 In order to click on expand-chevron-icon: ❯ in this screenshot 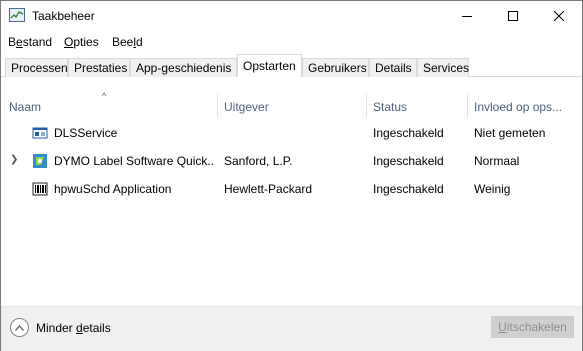, I will do `click(14, 159)`.